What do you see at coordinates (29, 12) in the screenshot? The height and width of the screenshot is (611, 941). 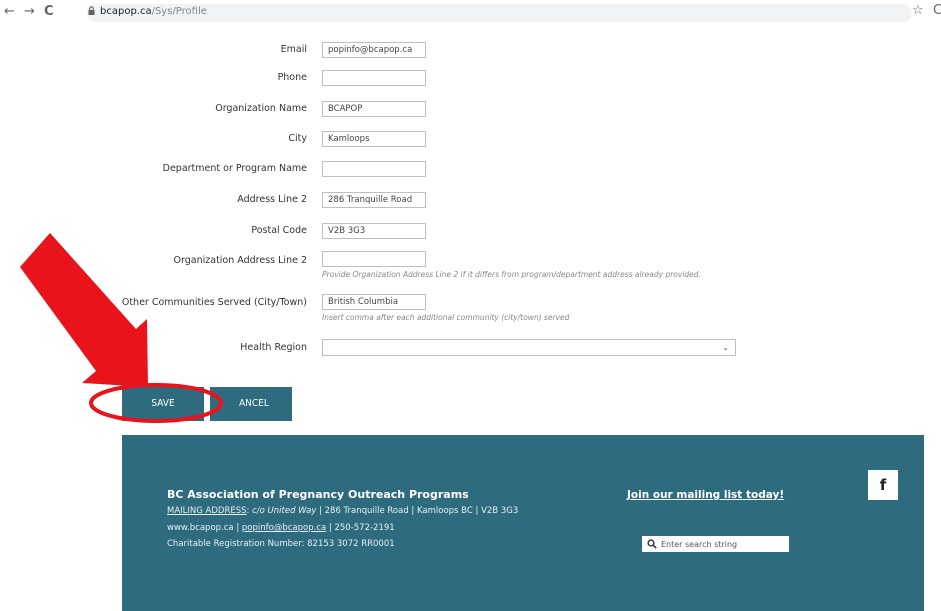 I see `forward-arrow-icon: →` at bounding box center [29, 12].